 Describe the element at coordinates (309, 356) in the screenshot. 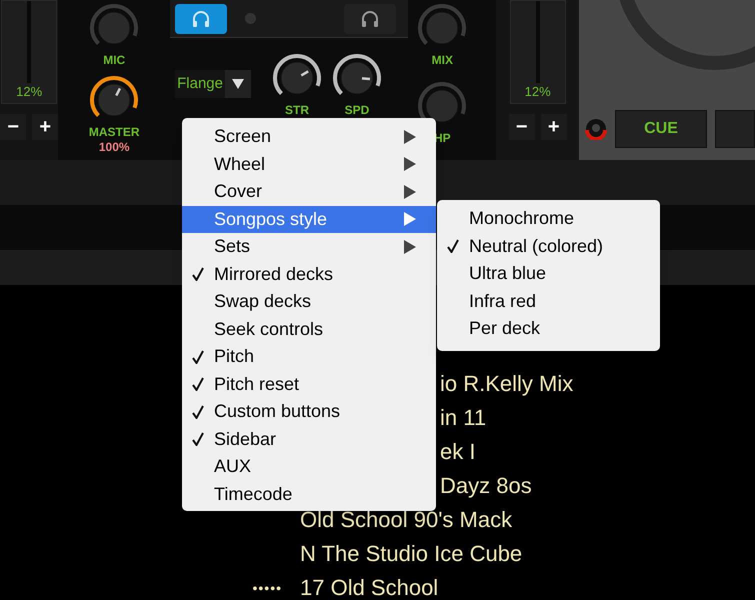

I see `menu-item: Pitch` at that location.